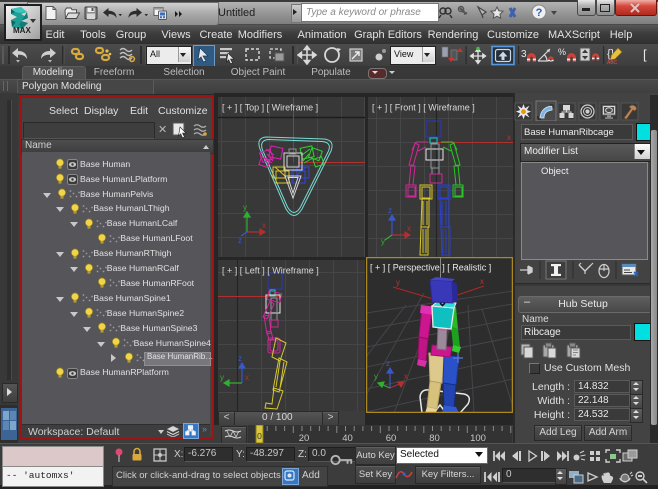 The width and height of the screenshot is (658, 489). I want to click on svg-text: [ + ] [ Top ] [ Wireframe ], so click(270, 108).